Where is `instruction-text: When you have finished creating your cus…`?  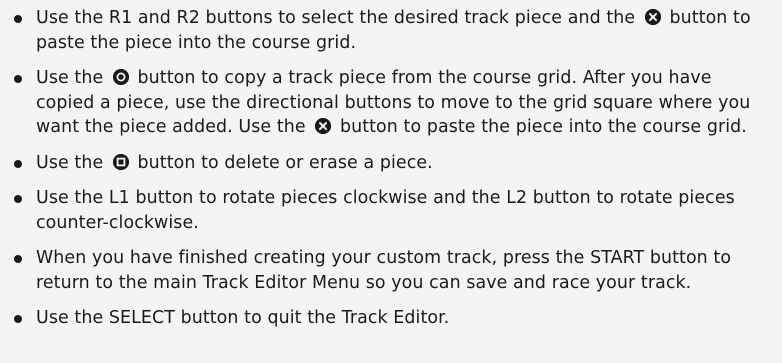
instruction-text: When you have finished creating your cus… is located at coordinates (384, 270).